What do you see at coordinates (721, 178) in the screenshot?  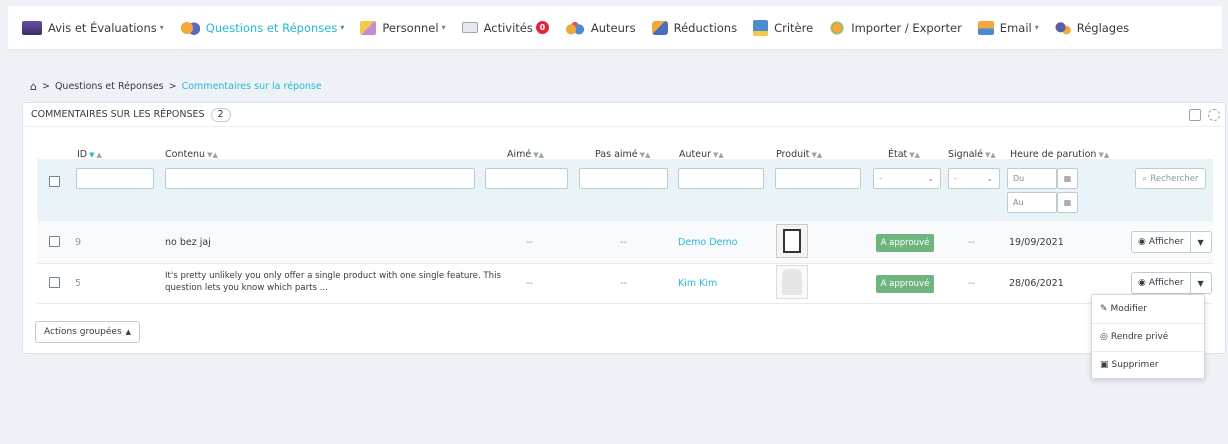 I see `filter-author-input` at bounding box center [721, 178].